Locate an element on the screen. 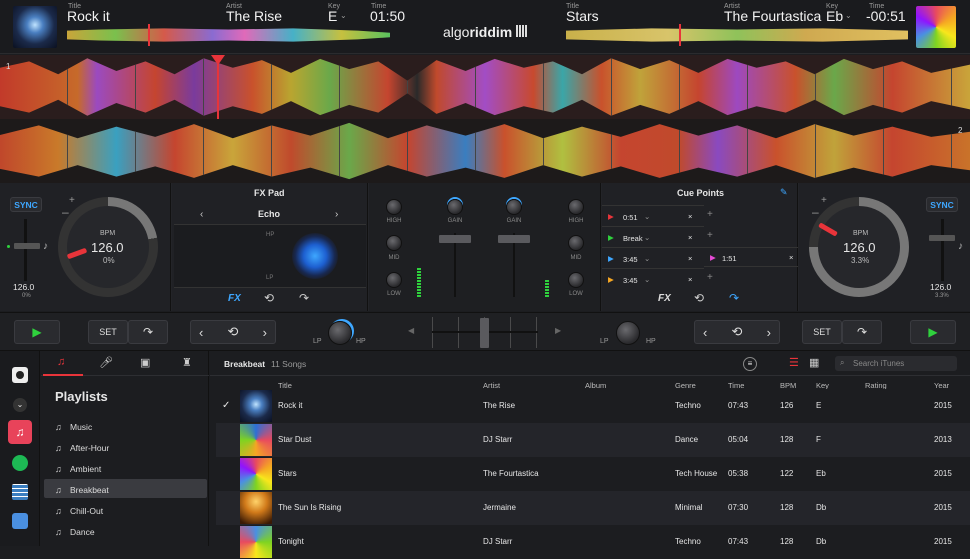  cell-time: 07:30 is located at coordinates (738, 507).